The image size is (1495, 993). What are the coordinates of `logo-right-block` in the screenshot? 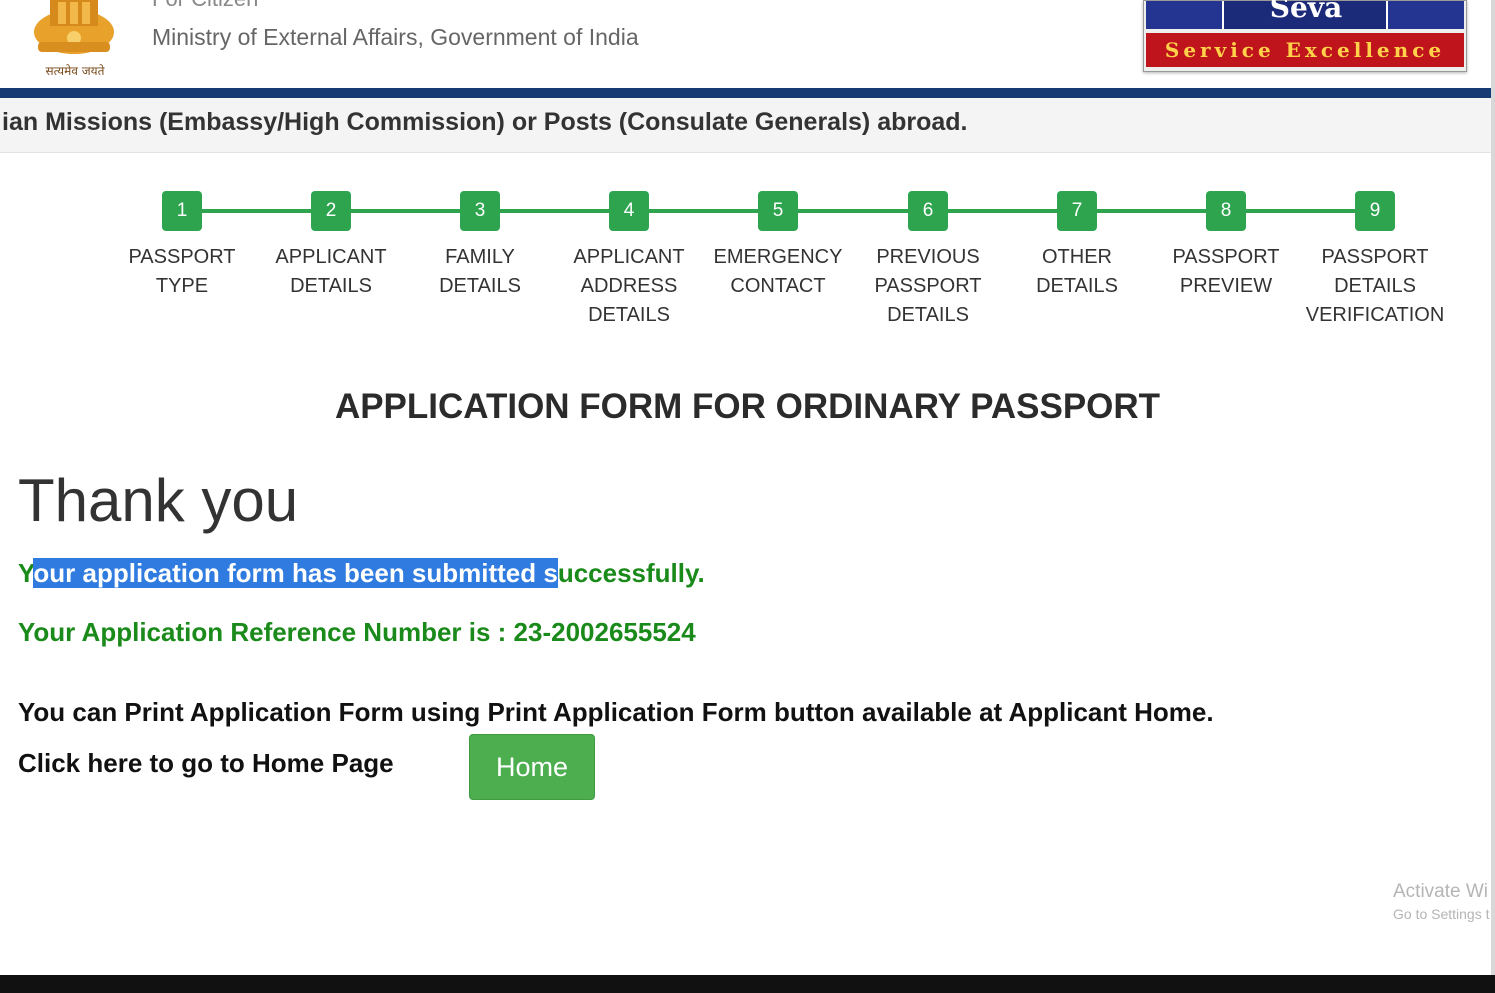 It's located at (1425, 15).